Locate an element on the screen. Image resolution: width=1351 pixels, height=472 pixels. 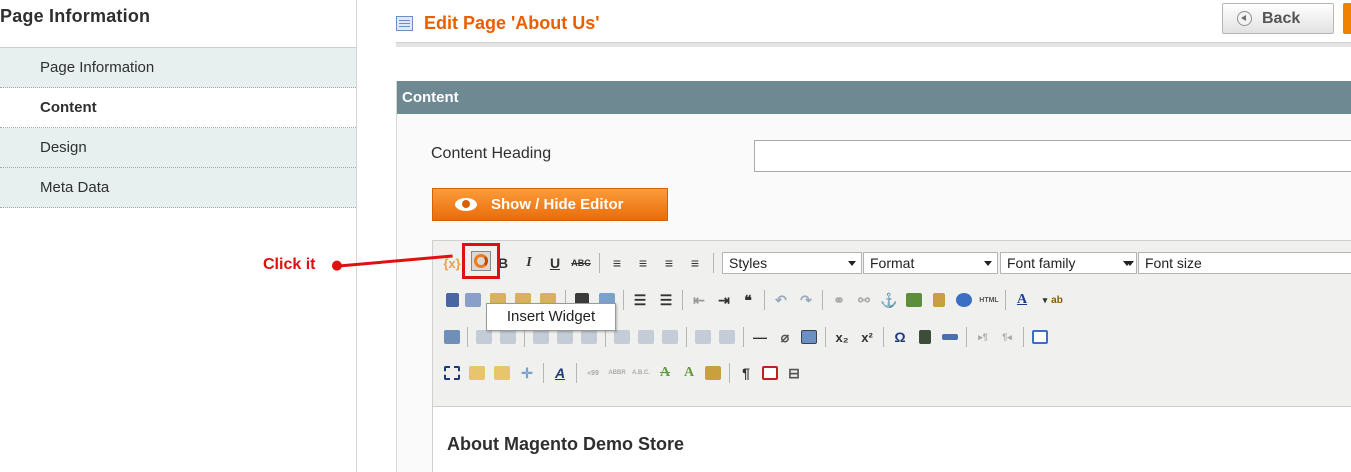
anchor-icon: ⚓ is located at coordinates (889, 300).